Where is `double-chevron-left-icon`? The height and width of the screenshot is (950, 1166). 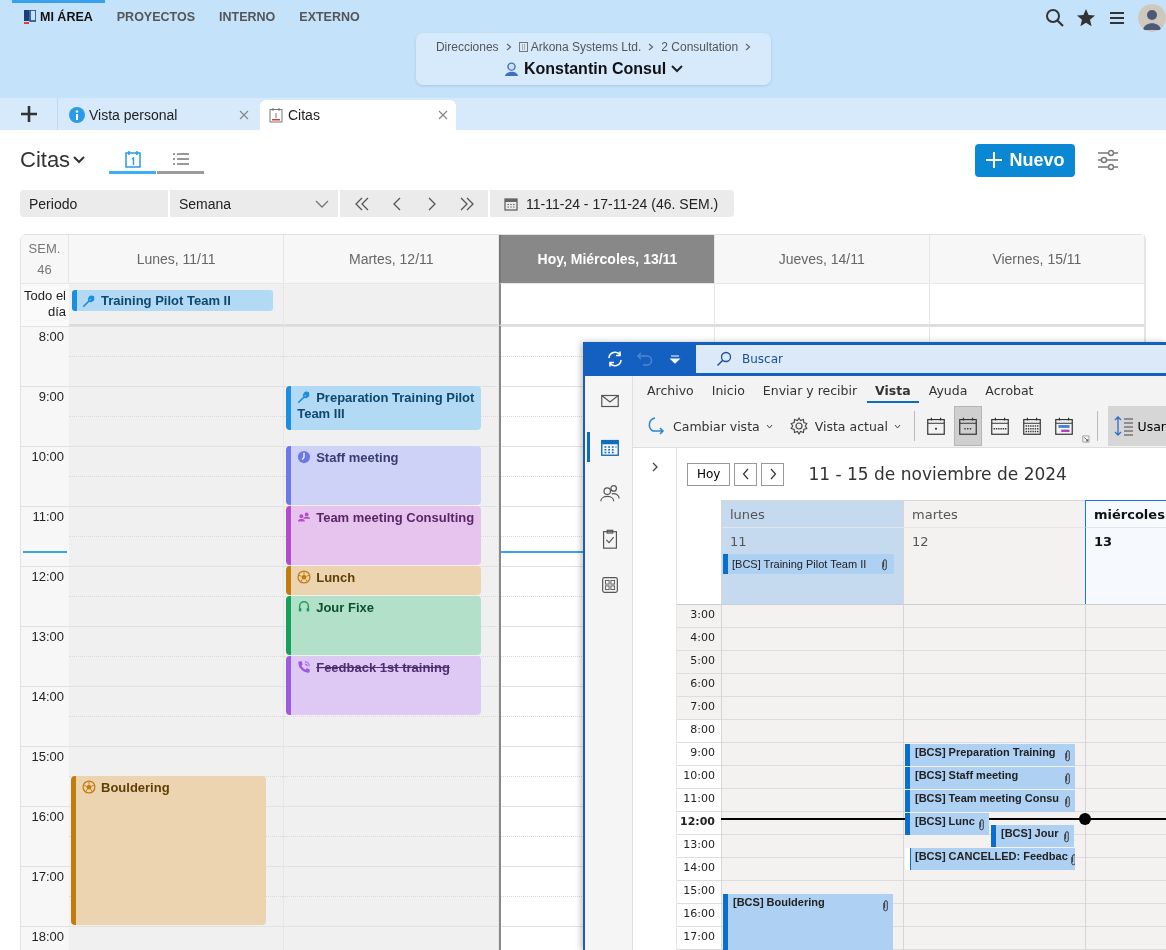 double-chevron-left-icon is located at coordinates (361, 203).